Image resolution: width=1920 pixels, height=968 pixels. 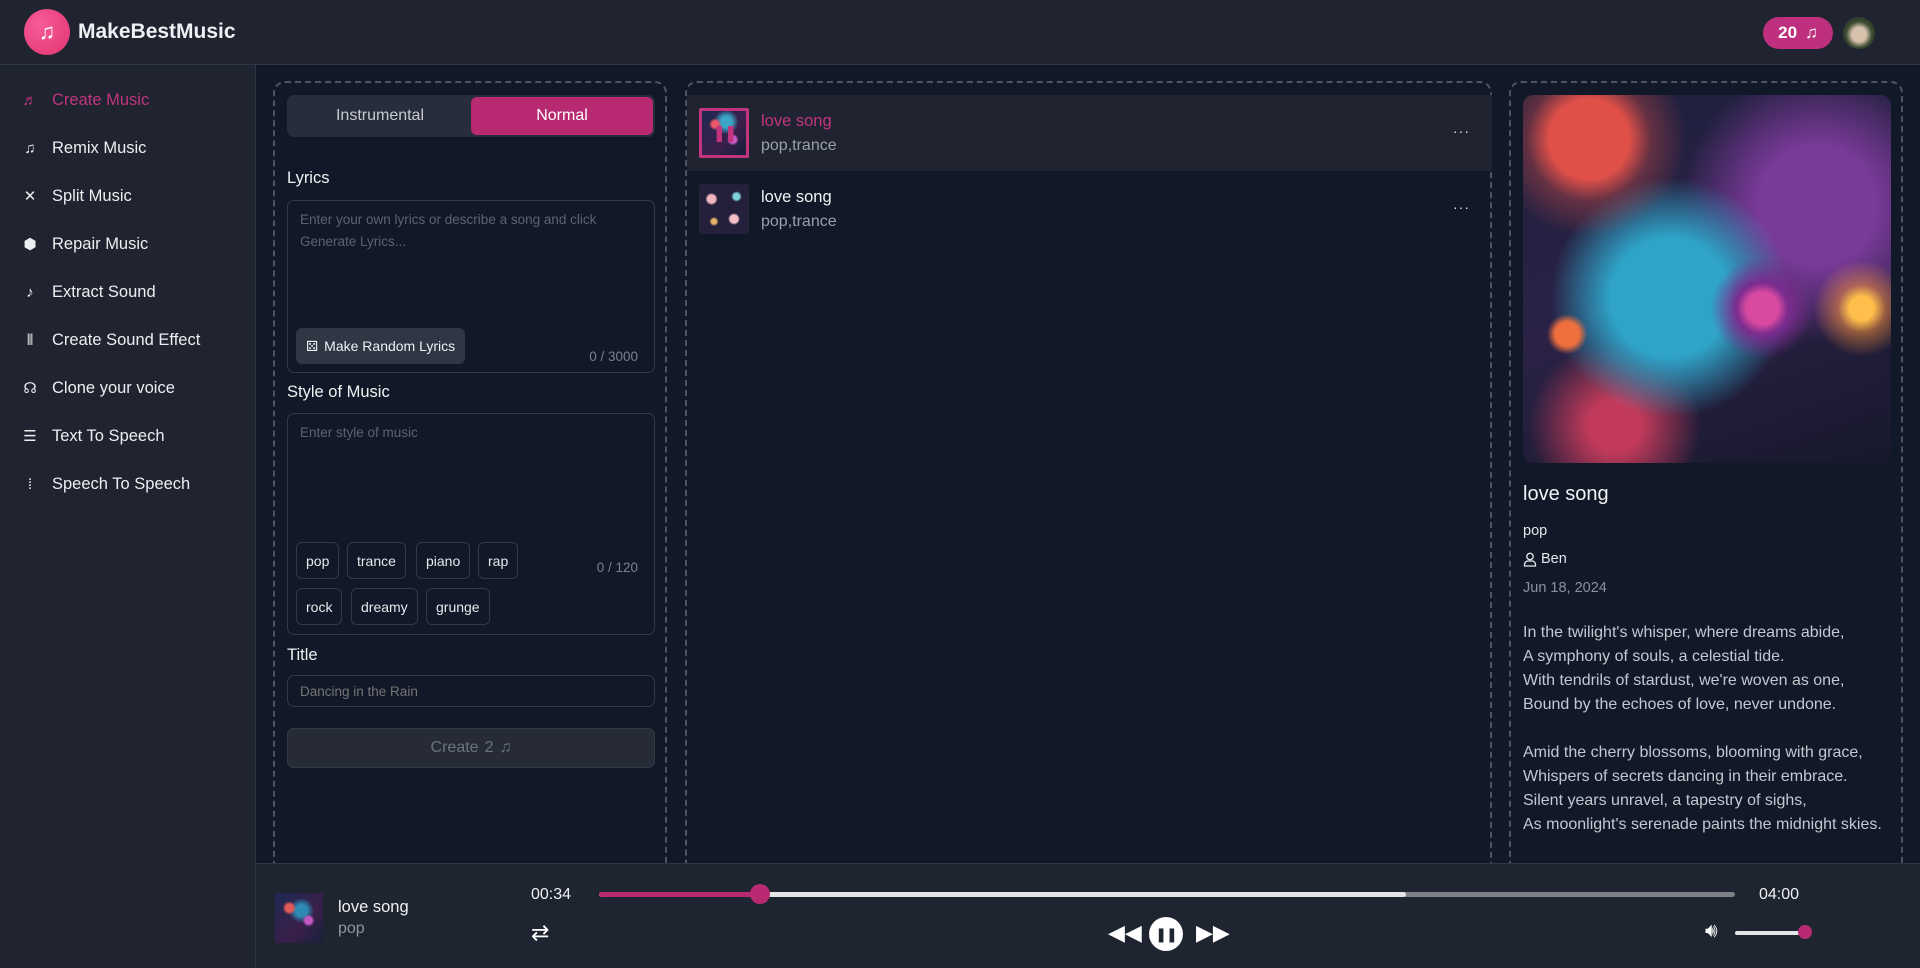 I want to click on top-header: ♫ MakeBestMusic 20 ♫, so click(x=960, y=32).